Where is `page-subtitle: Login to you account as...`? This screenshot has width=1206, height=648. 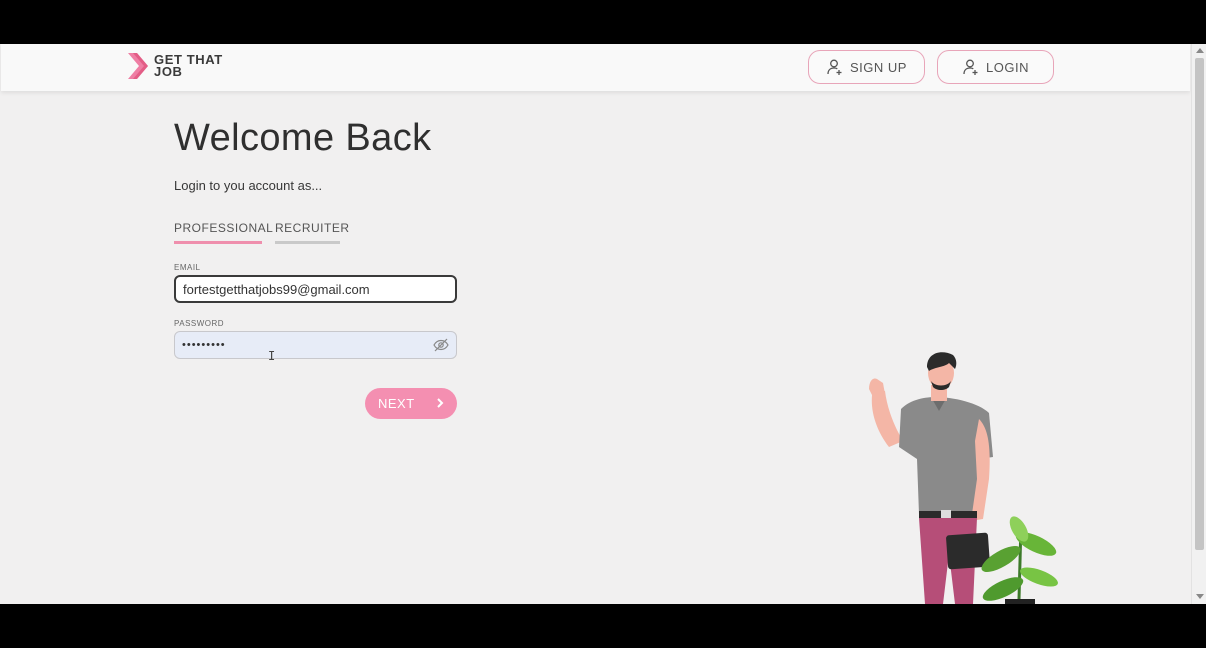 page-subtitle: Login to you account as... is located at coordinates (248, 185).